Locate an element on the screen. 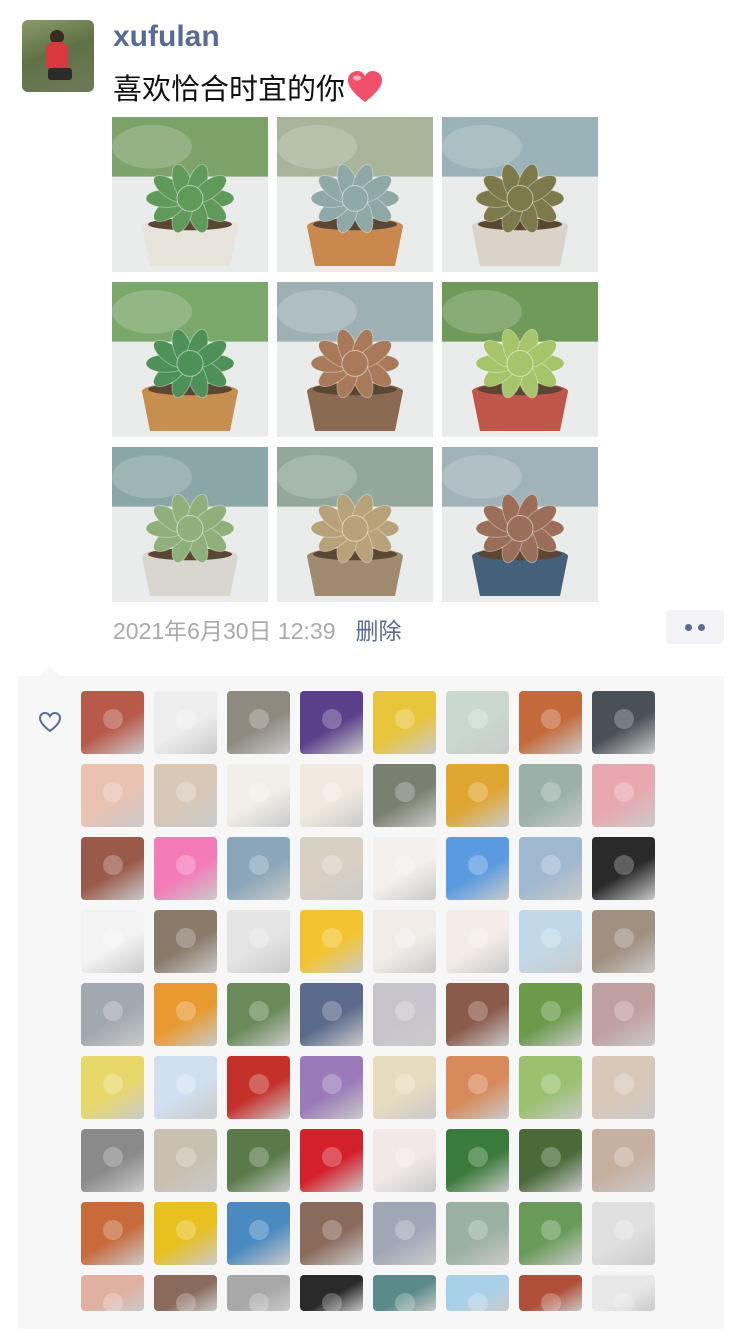 This screenshot has width=750, height=1338. delete-button: 删除 is located at coordinates (379, 629).